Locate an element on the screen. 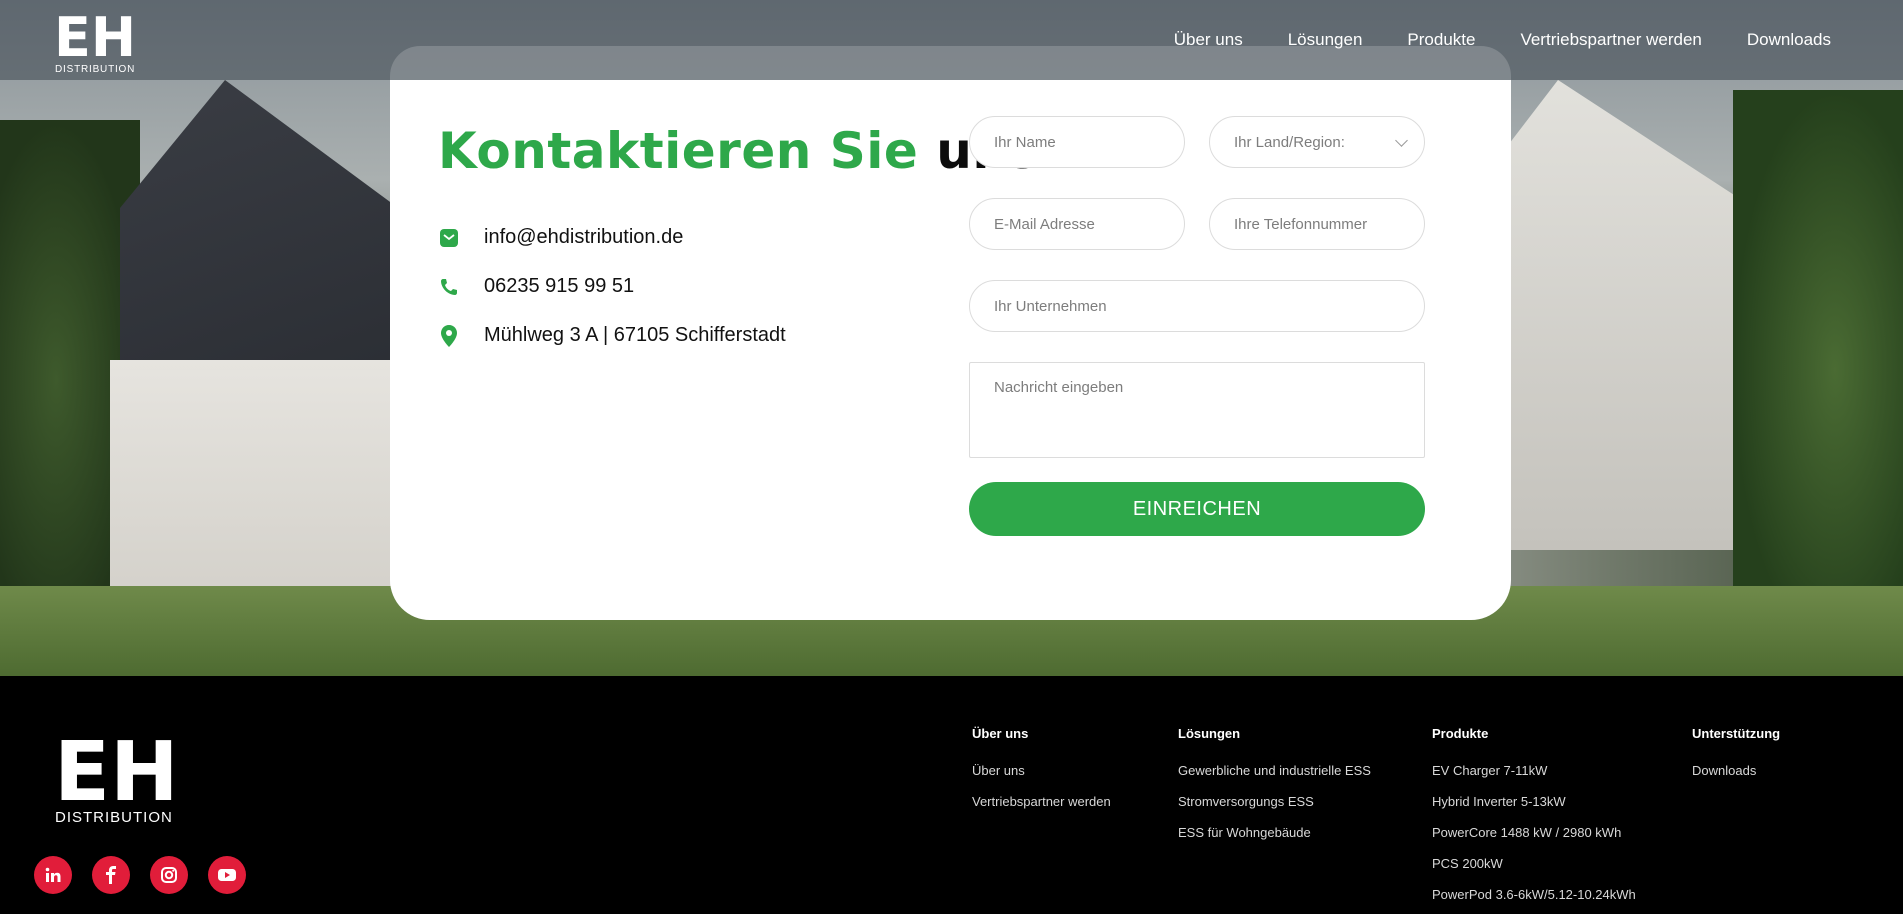  footer-logo-subtext: DISTRIBUTION is located at coordinates (114, 817).